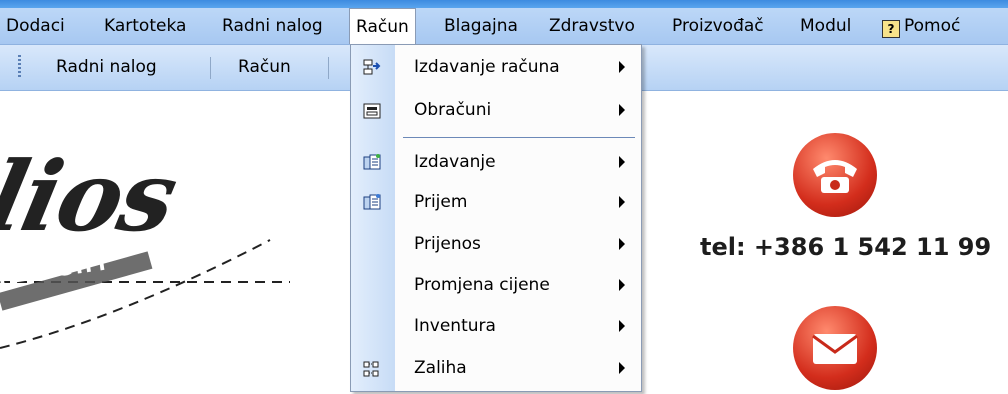 Image resolution: width=1008 pixels, height=394 pixels. What do you see at coordinates (264, 67) in the screenshot?
I see `toolbar-racun: Račun` at bounding box center [264, 67].